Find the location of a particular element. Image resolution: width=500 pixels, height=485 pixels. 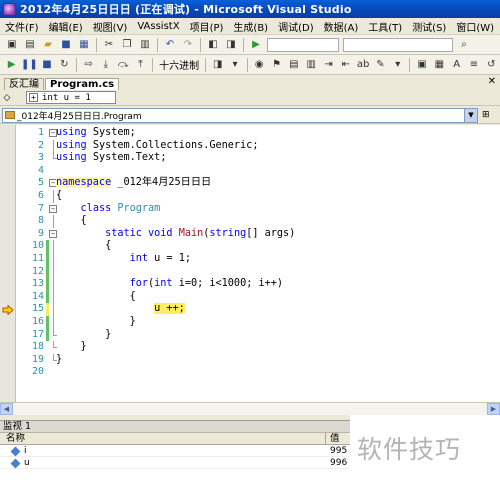

pin-icon: ◇ is located at coordinates (7, 98).